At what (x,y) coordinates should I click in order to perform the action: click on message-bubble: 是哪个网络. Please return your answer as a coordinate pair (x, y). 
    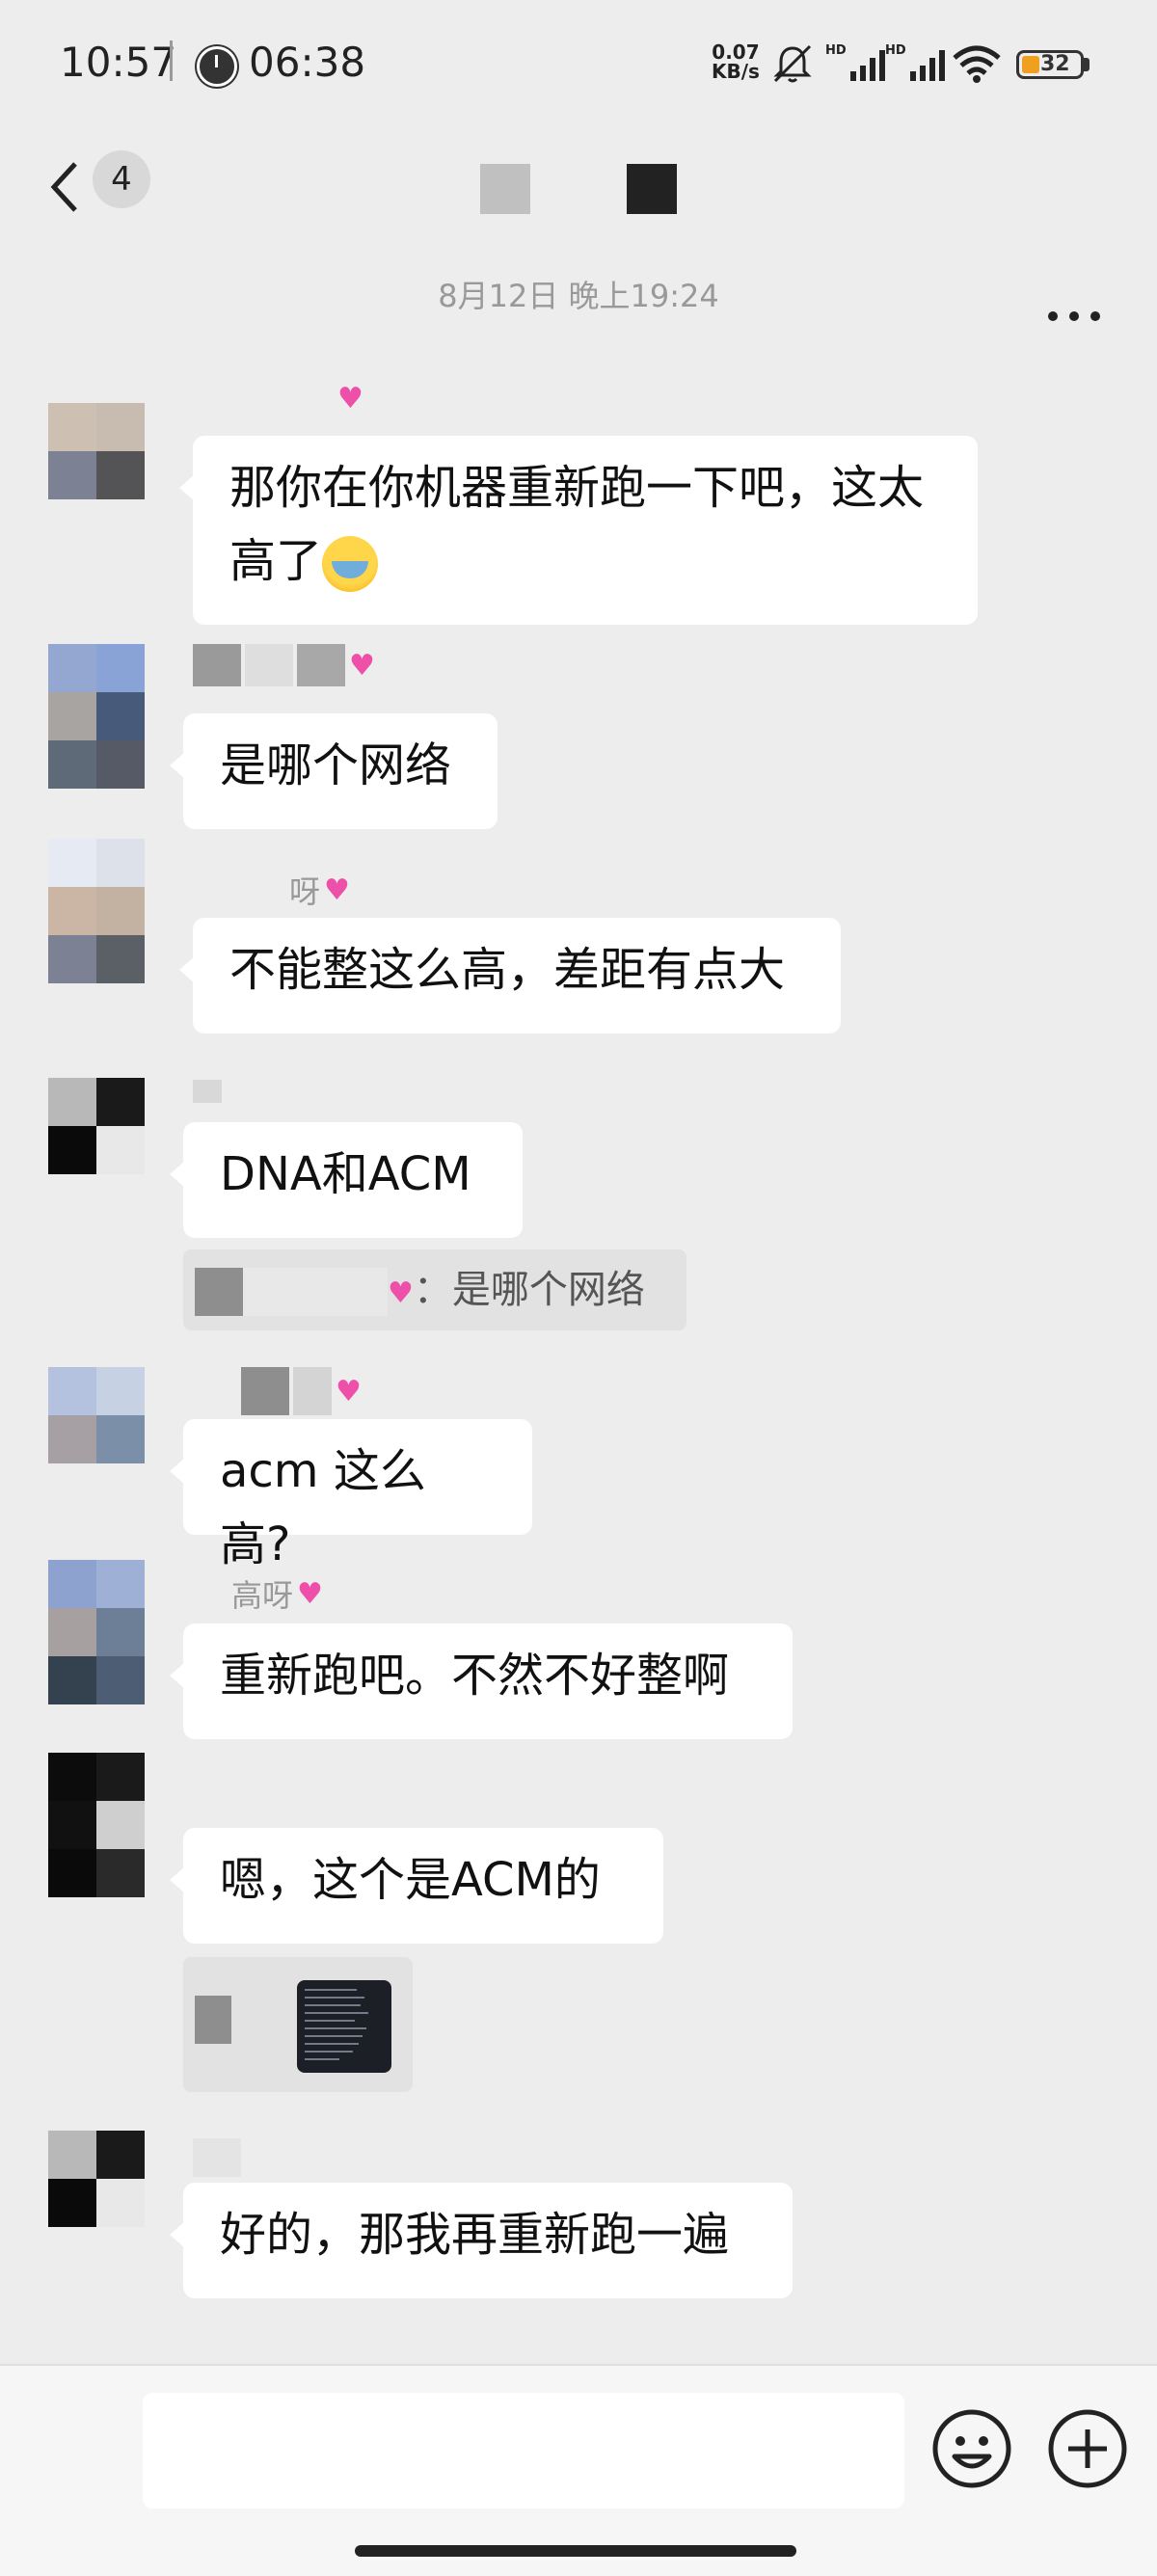
    Looking at the image, I should click on (334, 771).